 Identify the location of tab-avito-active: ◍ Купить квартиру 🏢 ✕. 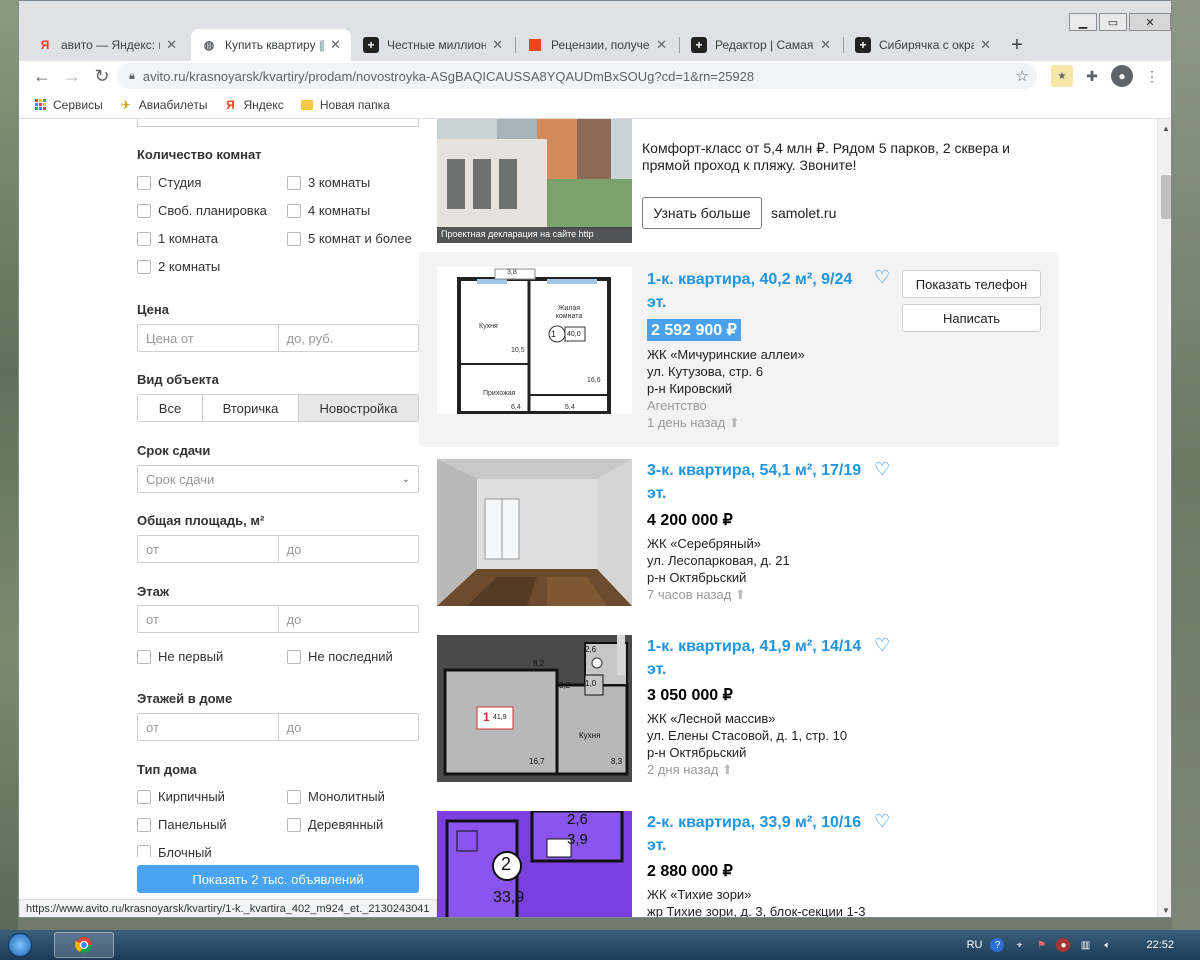
(271, 45).